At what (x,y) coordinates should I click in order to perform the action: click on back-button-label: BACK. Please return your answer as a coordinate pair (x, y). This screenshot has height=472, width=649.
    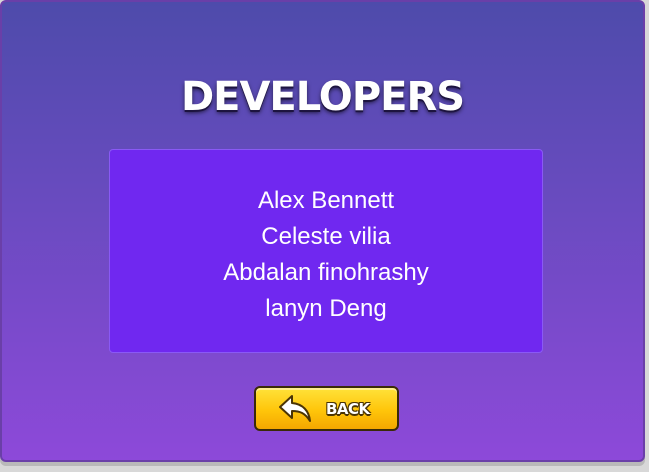
    Looking at the image, I should click on (348, 409).